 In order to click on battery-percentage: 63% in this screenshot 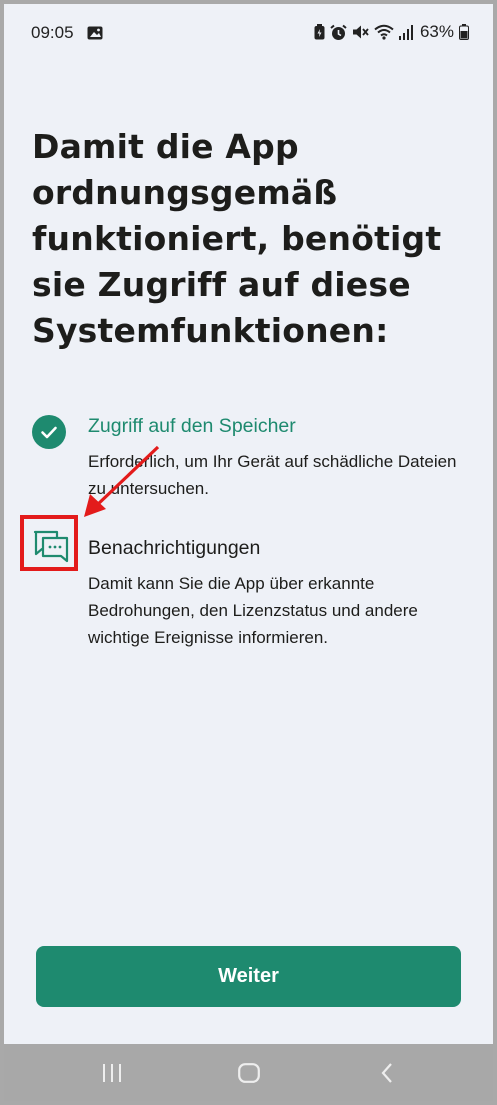, I will do `click(436, 31)`.